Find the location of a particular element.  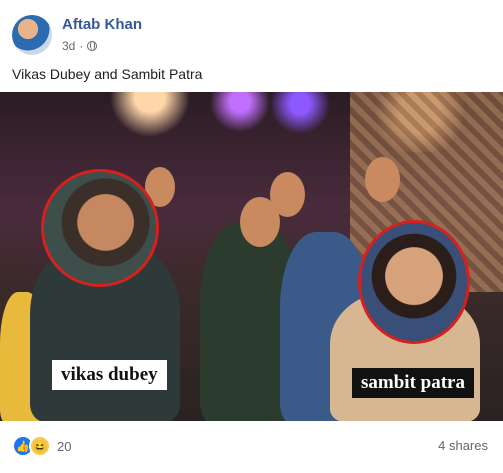

shares-count: 4 shares is located at coordinates (463, 445).